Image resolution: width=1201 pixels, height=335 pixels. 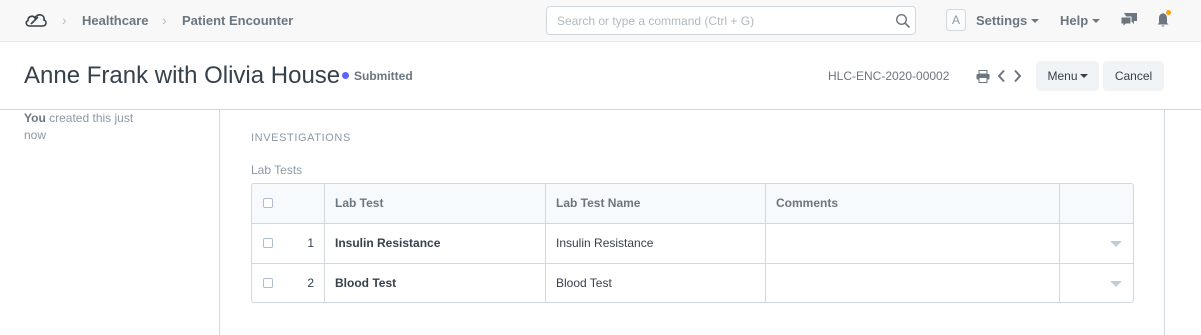 What do you see at coordinates (84, 127) in the screenshot?
I see `timeline-note: You created this just now` at bounding box center [84, 127].